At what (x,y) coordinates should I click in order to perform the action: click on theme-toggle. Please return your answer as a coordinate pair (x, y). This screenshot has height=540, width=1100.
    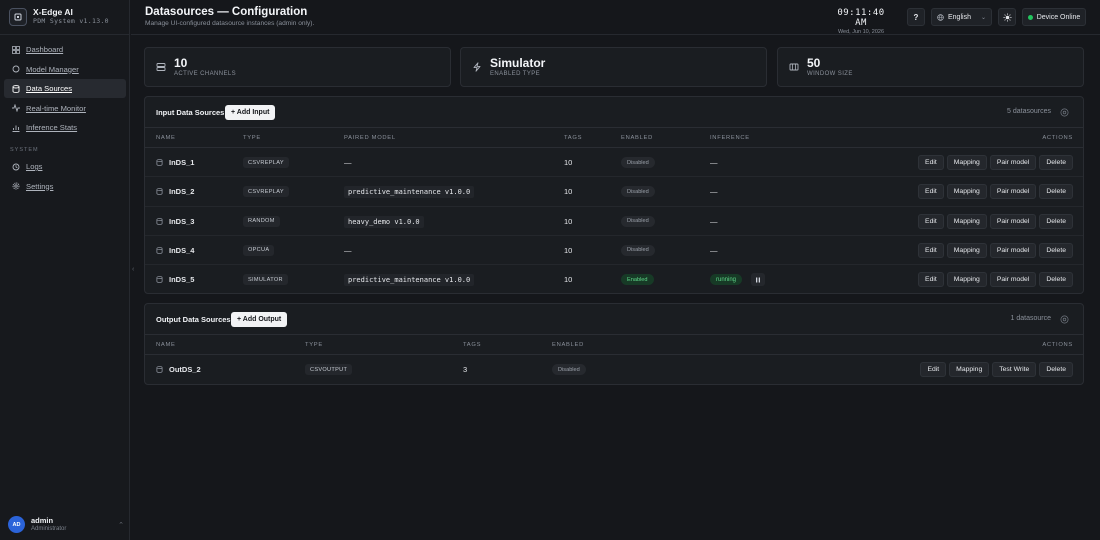
    Looking at the image, I should click on (1007, 17).